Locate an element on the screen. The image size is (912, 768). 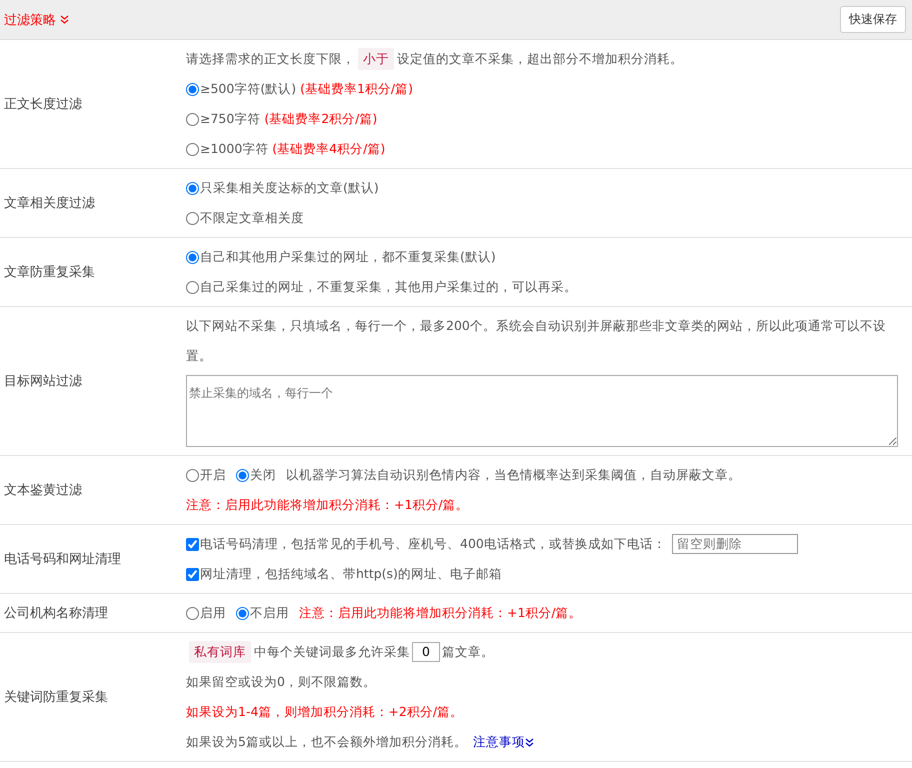
highlight-tag: 小于 is located at coordinates (376, 59).